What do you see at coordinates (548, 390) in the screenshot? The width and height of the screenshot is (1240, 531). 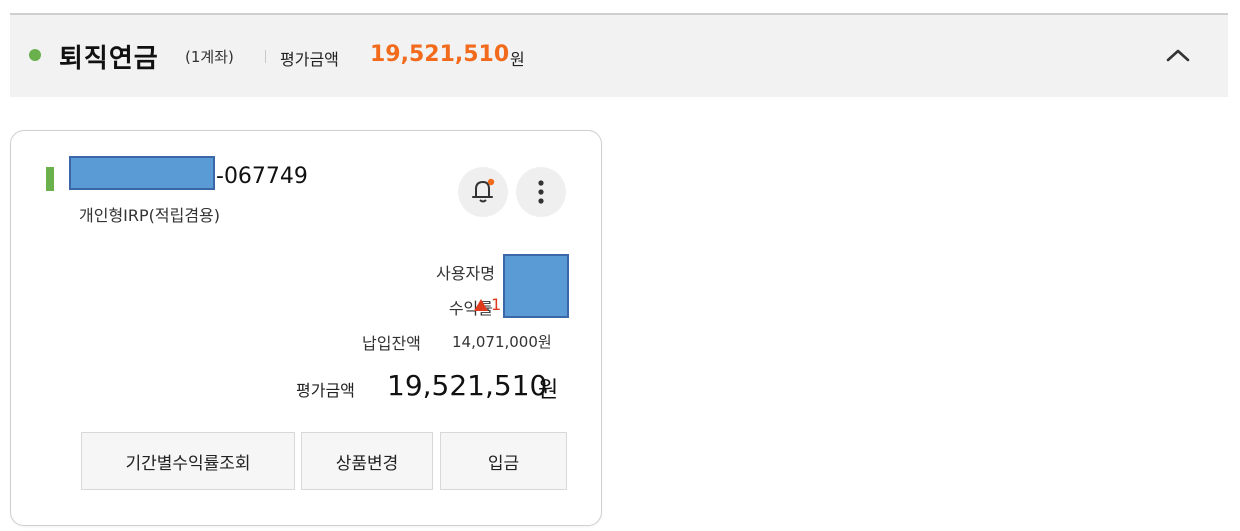 I see `total-eval-unit: 원` at bounding box center [548, 390].